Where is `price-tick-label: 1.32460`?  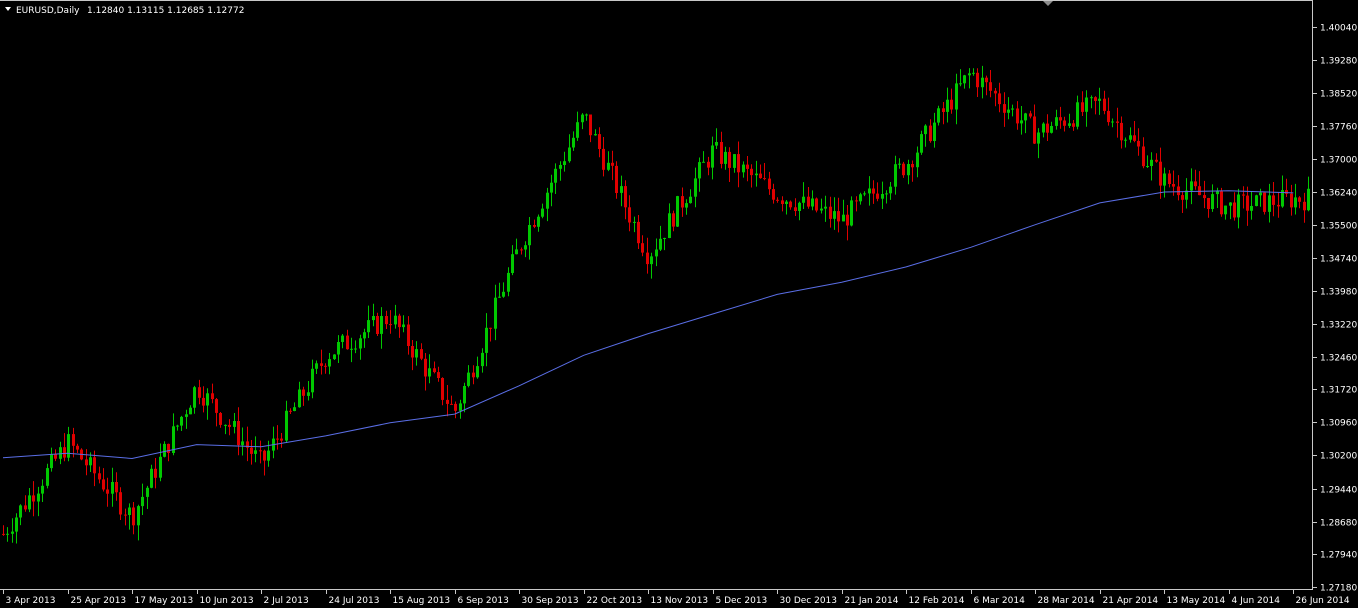
price-tick-label: 1.32460 is located at coordinates (1338, 359).